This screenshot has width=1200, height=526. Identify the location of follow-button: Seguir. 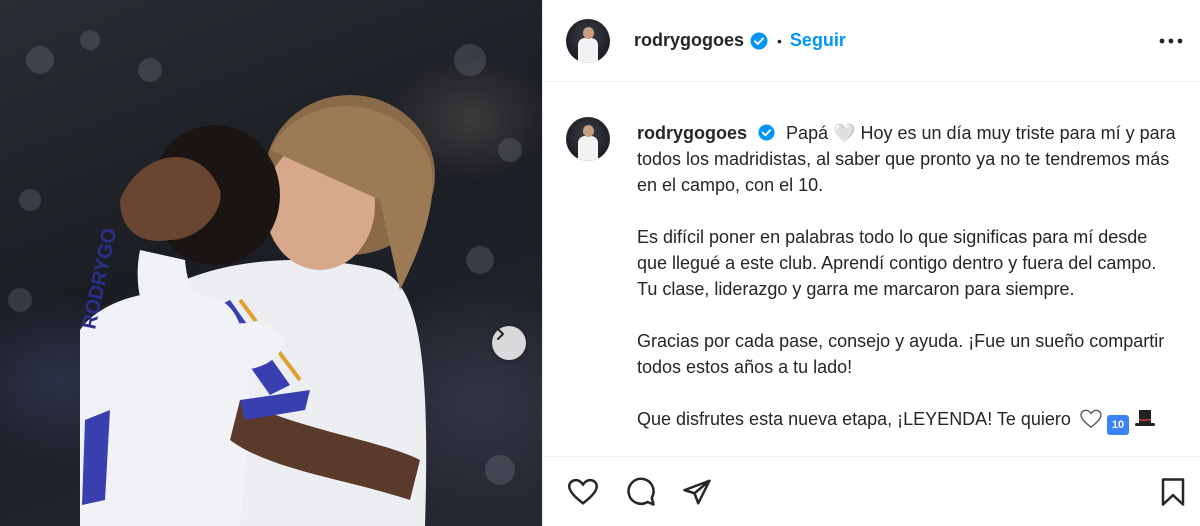
(818, 40).